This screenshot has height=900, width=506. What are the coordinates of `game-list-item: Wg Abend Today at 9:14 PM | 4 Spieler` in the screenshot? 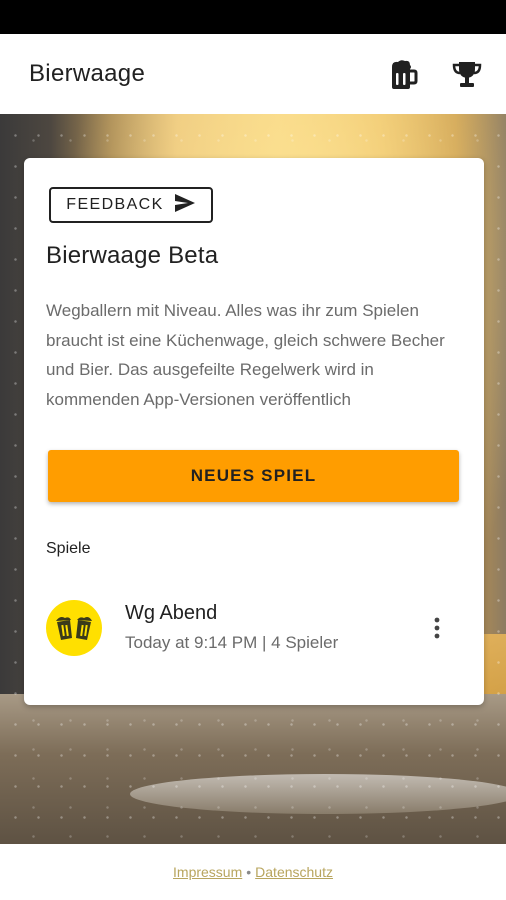 It's located at (254, 628).